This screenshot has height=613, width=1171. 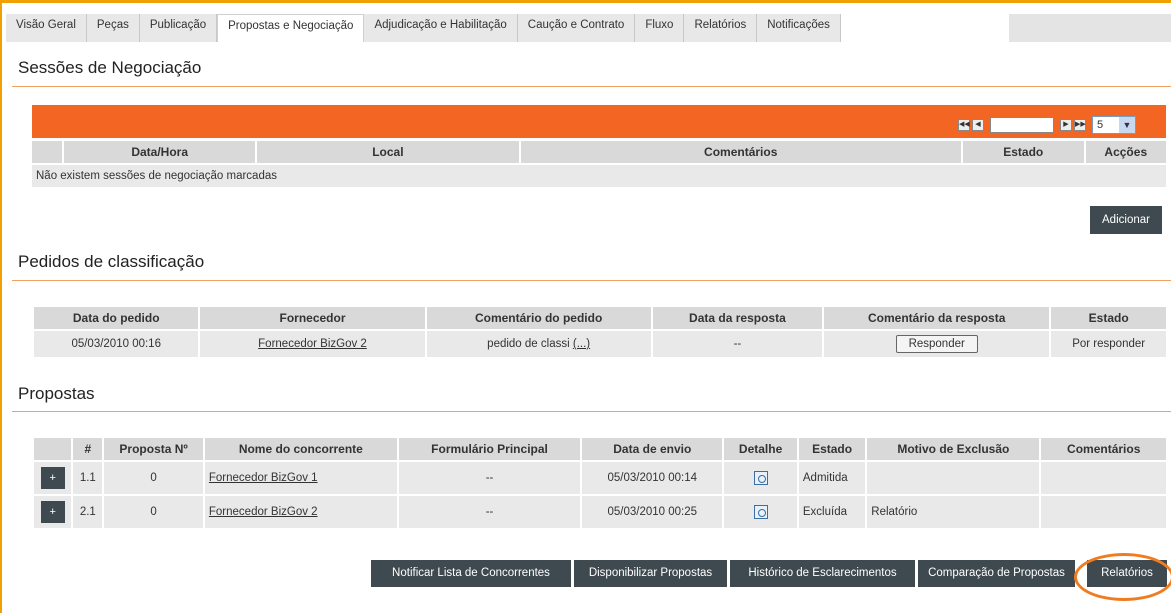 I want to click on status-text: Admitida, so click(x=832, y=478).